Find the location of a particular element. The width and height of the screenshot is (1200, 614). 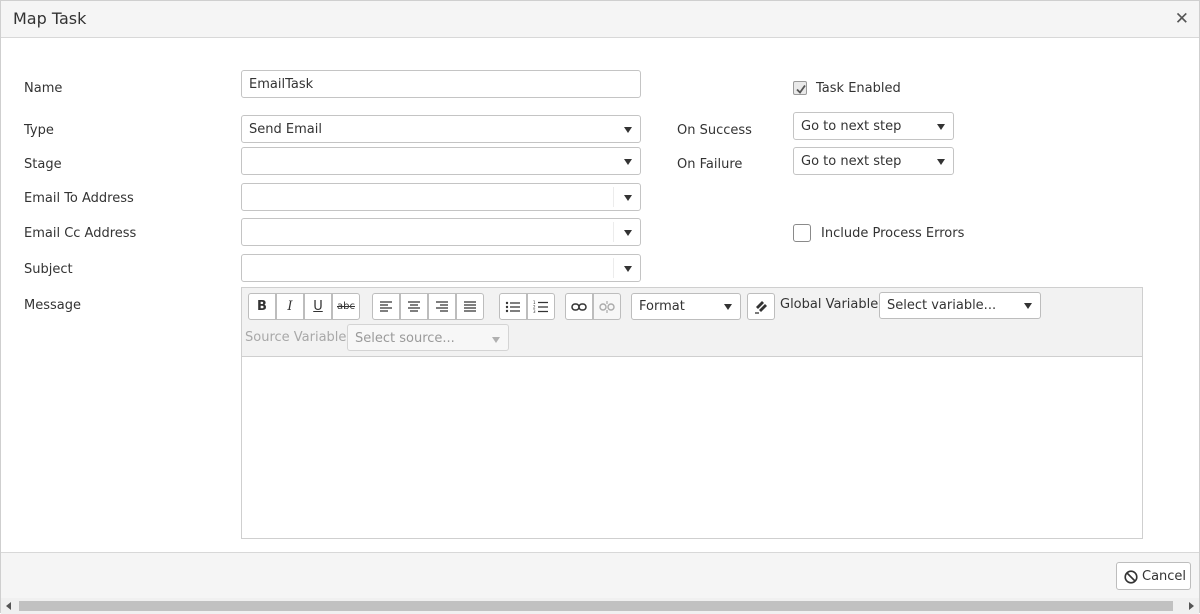

underline-button: U is located at coordinates (318, 306).